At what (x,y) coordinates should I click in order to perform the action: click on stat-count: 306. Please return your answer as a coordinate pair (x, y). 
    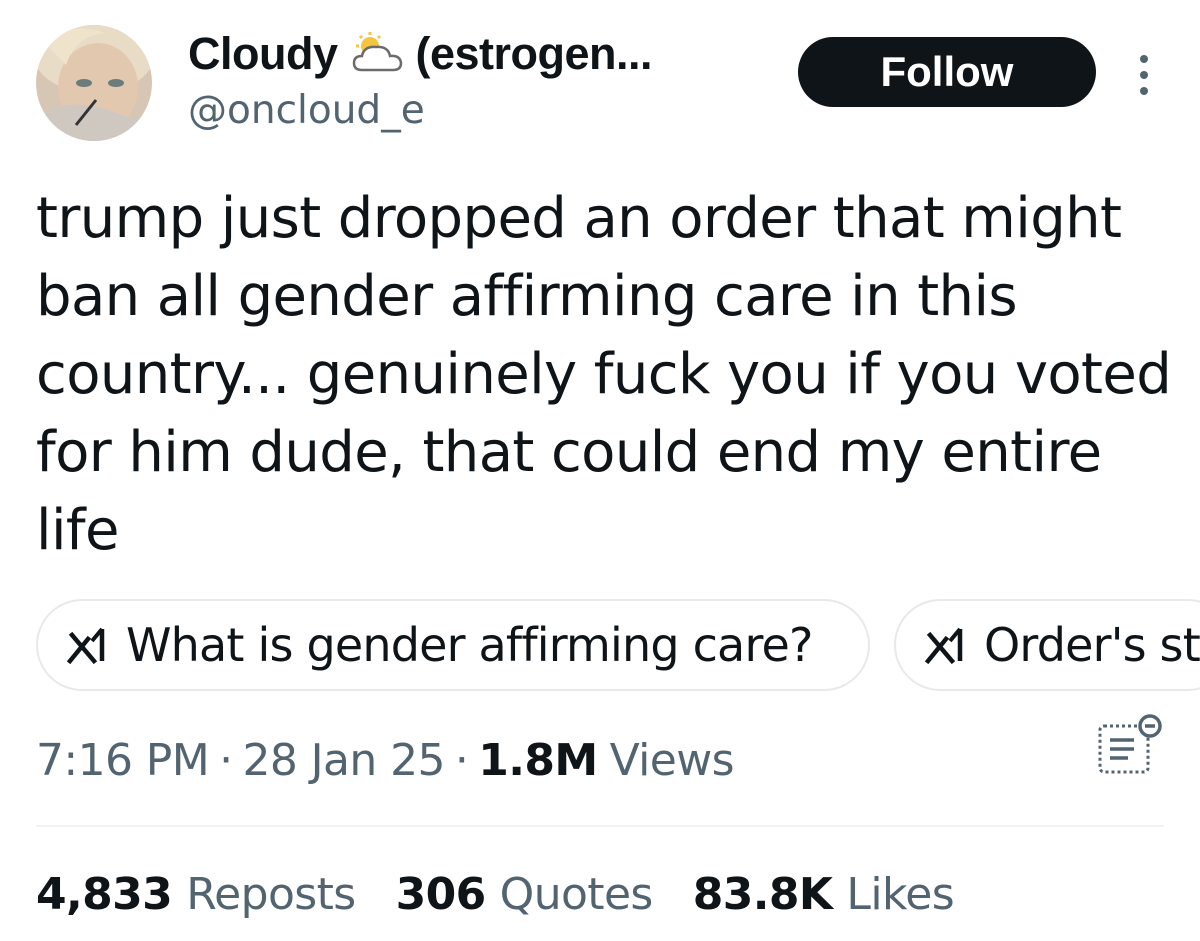
    Looking at the image, I should click on (441, 894).